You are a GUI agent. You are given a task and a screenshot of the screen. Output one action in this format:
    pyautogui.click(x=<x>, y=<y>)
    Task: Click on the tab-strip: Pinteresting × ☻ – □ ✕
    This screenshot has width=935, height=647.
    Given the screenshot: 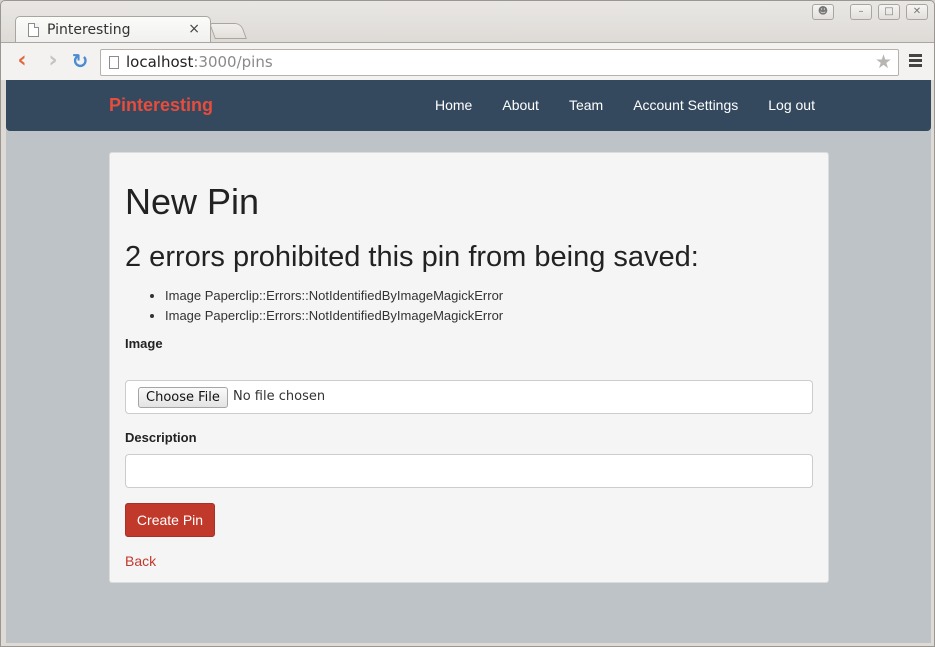 What is the action you would take?
    pyautogui.click(x=467, y=22)
    